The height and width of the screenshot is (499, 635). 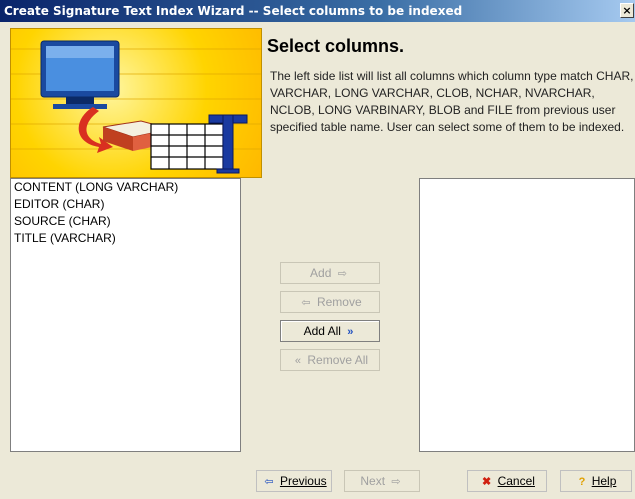 What do you see at coordinates (596, 481) in the screenshot?
I see `help-button: ? Help` at bounding box center [596, 481].